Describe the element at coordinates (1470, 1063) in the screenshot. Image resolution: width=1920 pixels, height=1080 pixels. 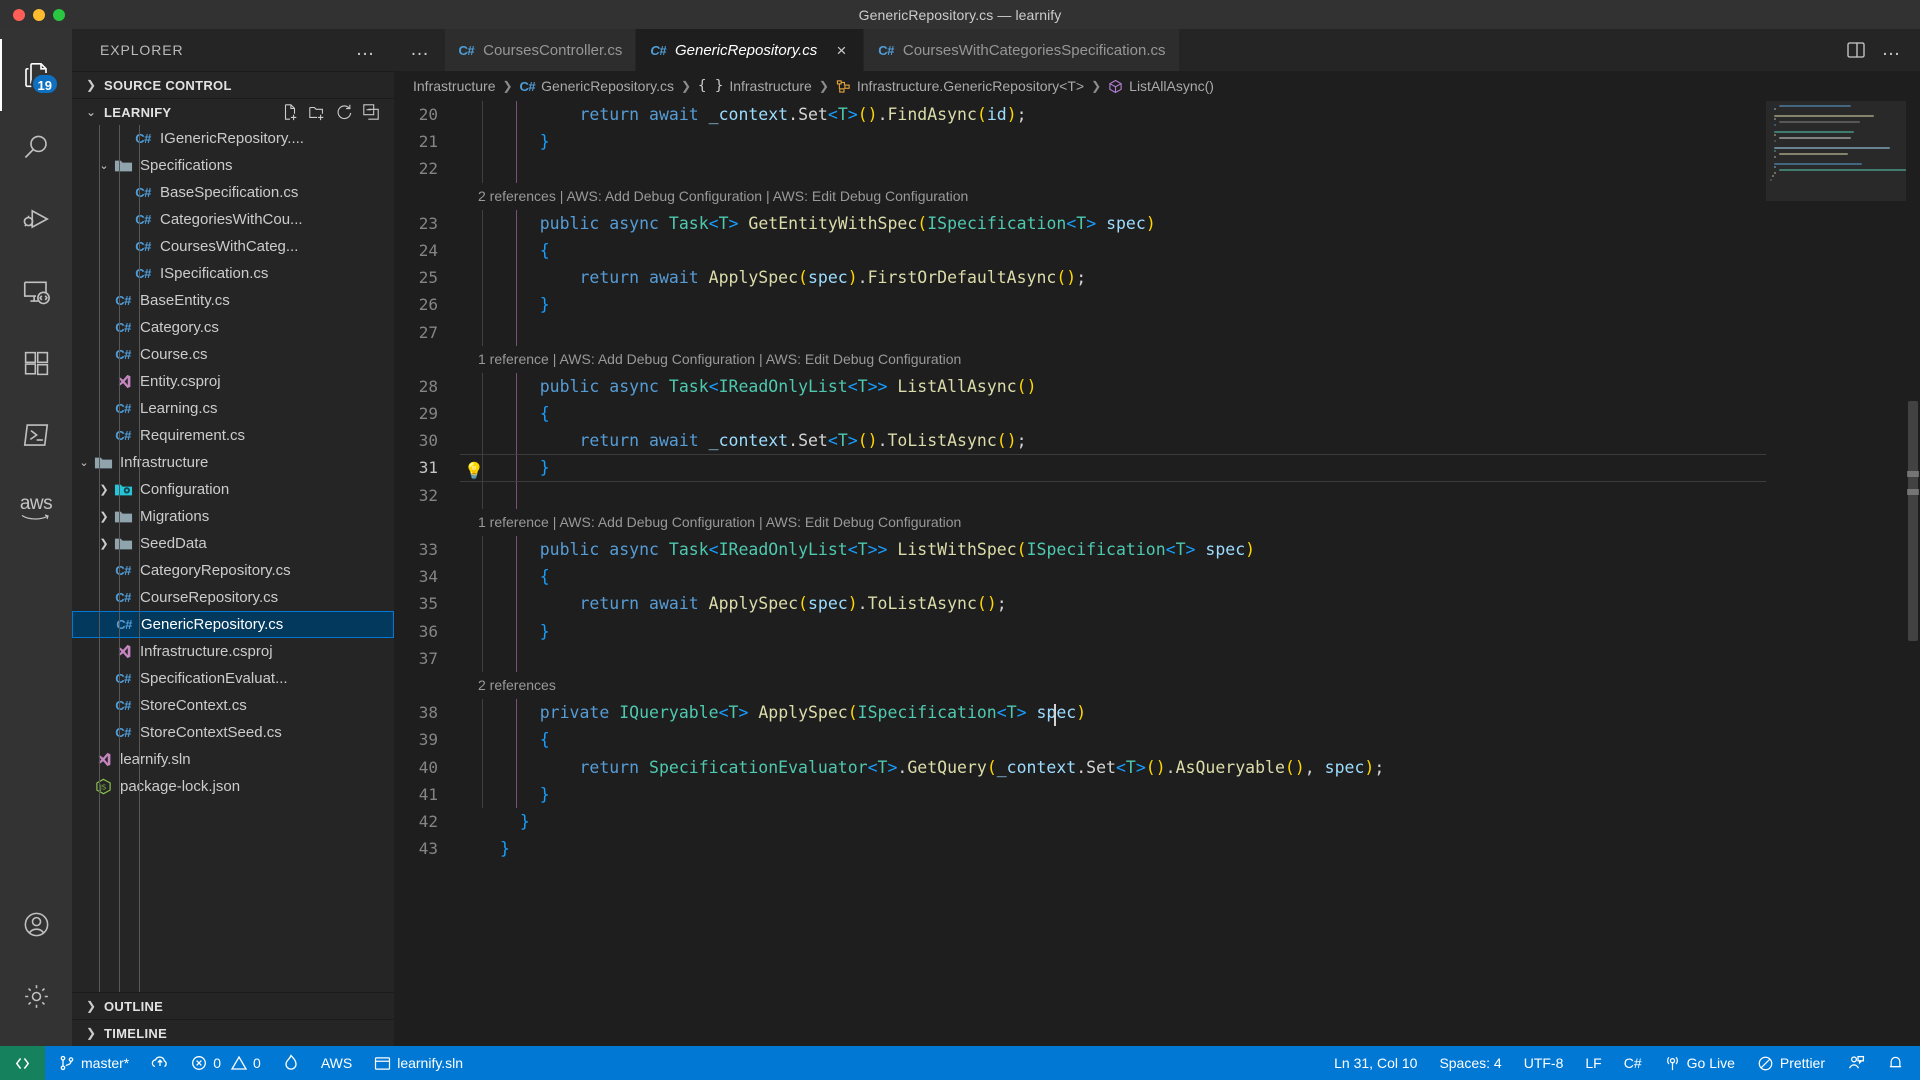
I see `status-indentation: Spaces: 4` at that location.